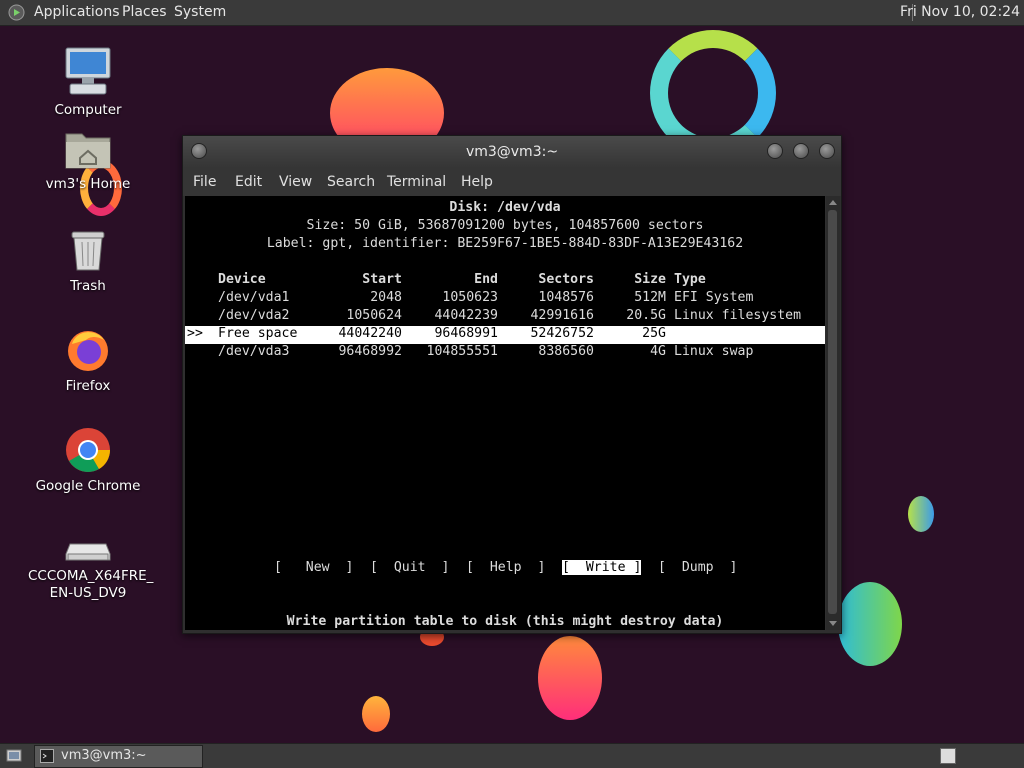  Describe the element at coordinates (258, 333) in the screenshot. I see `row-device: Free space` at that location.